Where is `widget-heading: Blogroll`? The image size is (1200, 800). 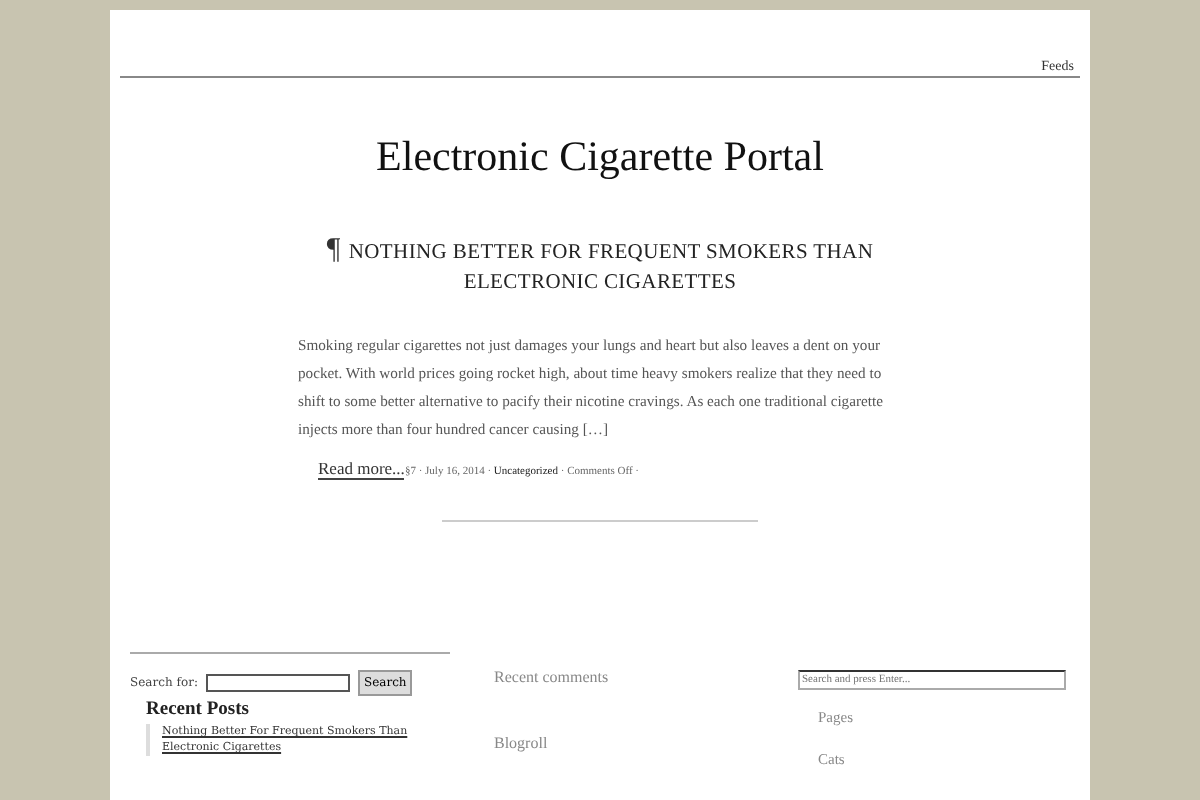 widget-heading: Blogroll is located at coordinates (522, 743).